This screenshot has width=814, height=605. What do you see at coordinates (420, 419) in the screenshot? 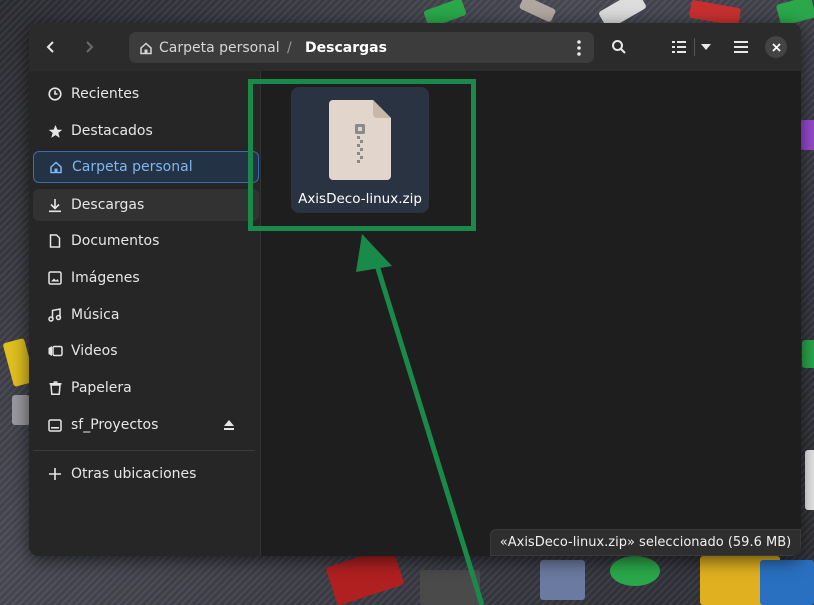
I see `annotation-arrow` at bounding box center [420, 419].